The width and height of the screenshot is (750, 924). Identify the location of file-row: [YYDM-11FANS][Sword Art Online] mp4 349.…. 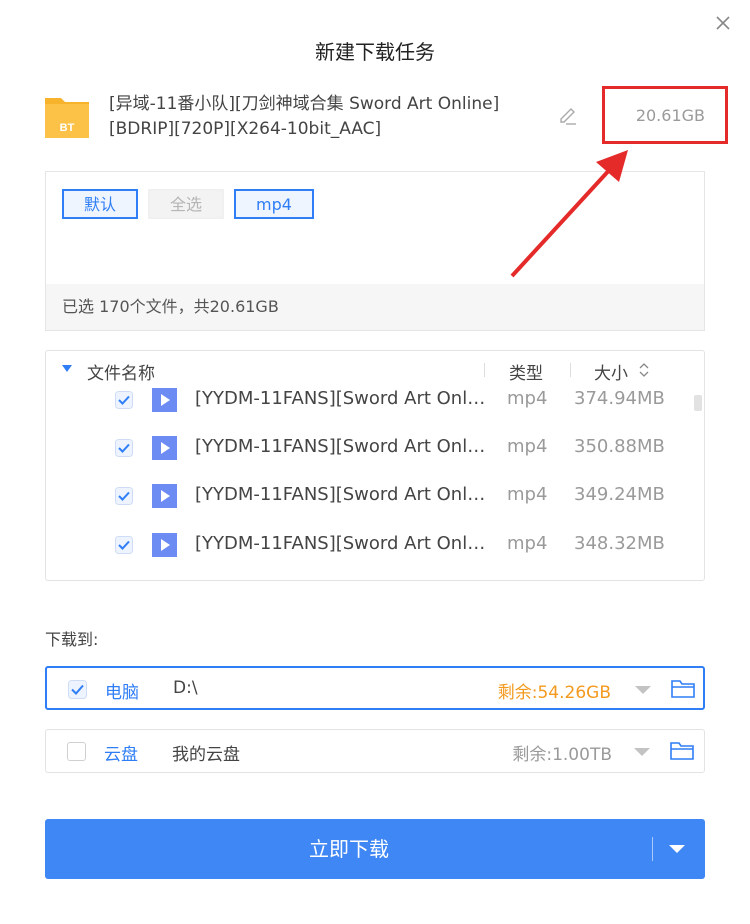
(366, 496).